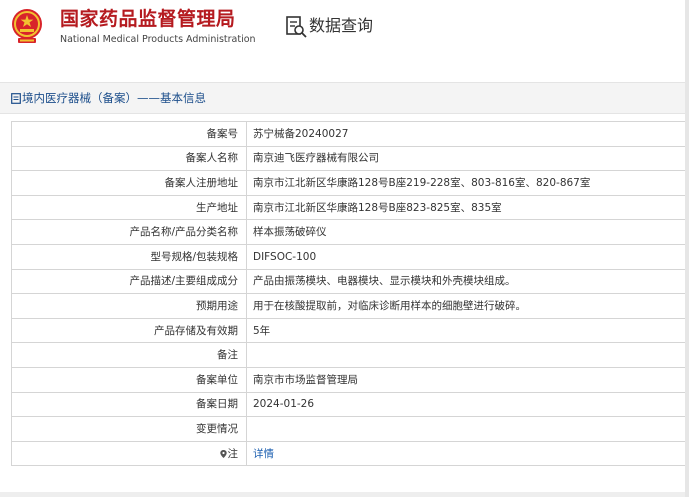 The width and height of the screenshot is (689, 497). Describe the element at coordinates (344, 98) in the screenshot. I see `breadcrumb: 境内医疗器械（备案）——基本信息` at that location.